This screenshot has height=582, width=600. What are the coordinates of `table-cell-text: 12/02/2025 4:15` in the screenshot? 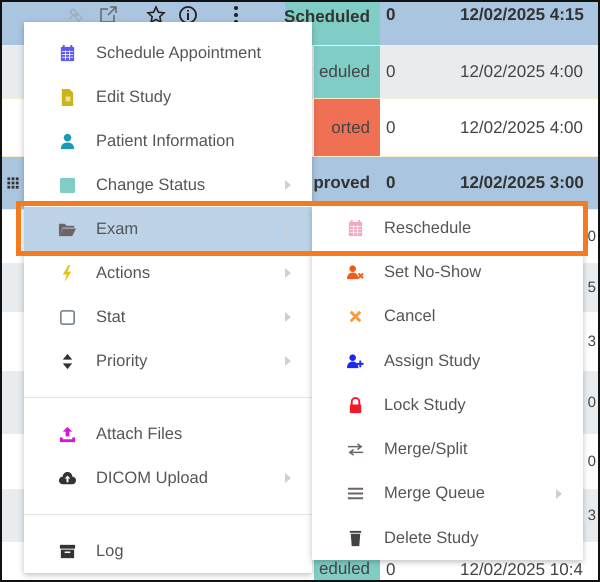 It's located at (522, 14).